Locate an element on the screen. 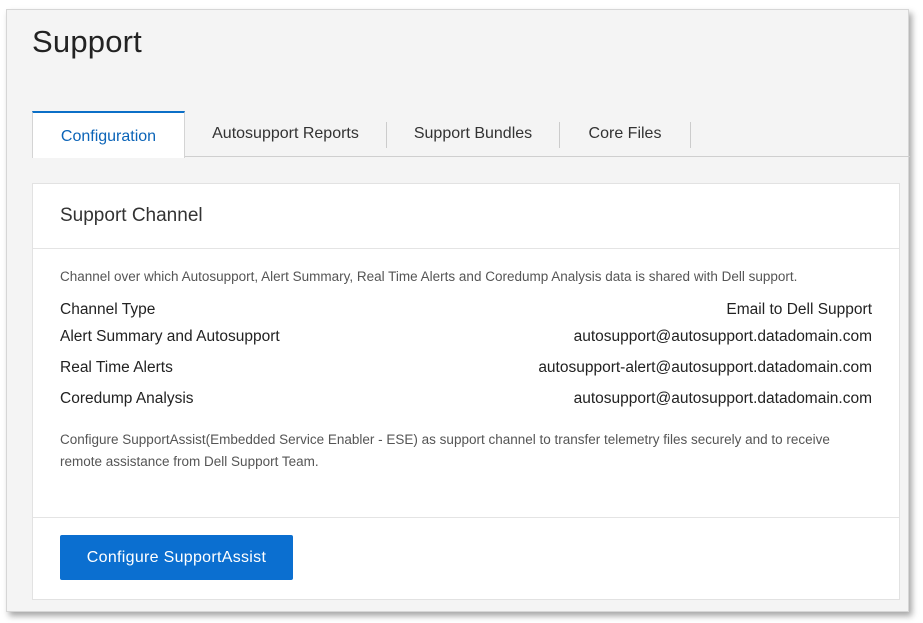 Image resolution: width=923 pixels, height=623 pixels. row-value: Email to Dell Support is located at coordinates (799, 309).